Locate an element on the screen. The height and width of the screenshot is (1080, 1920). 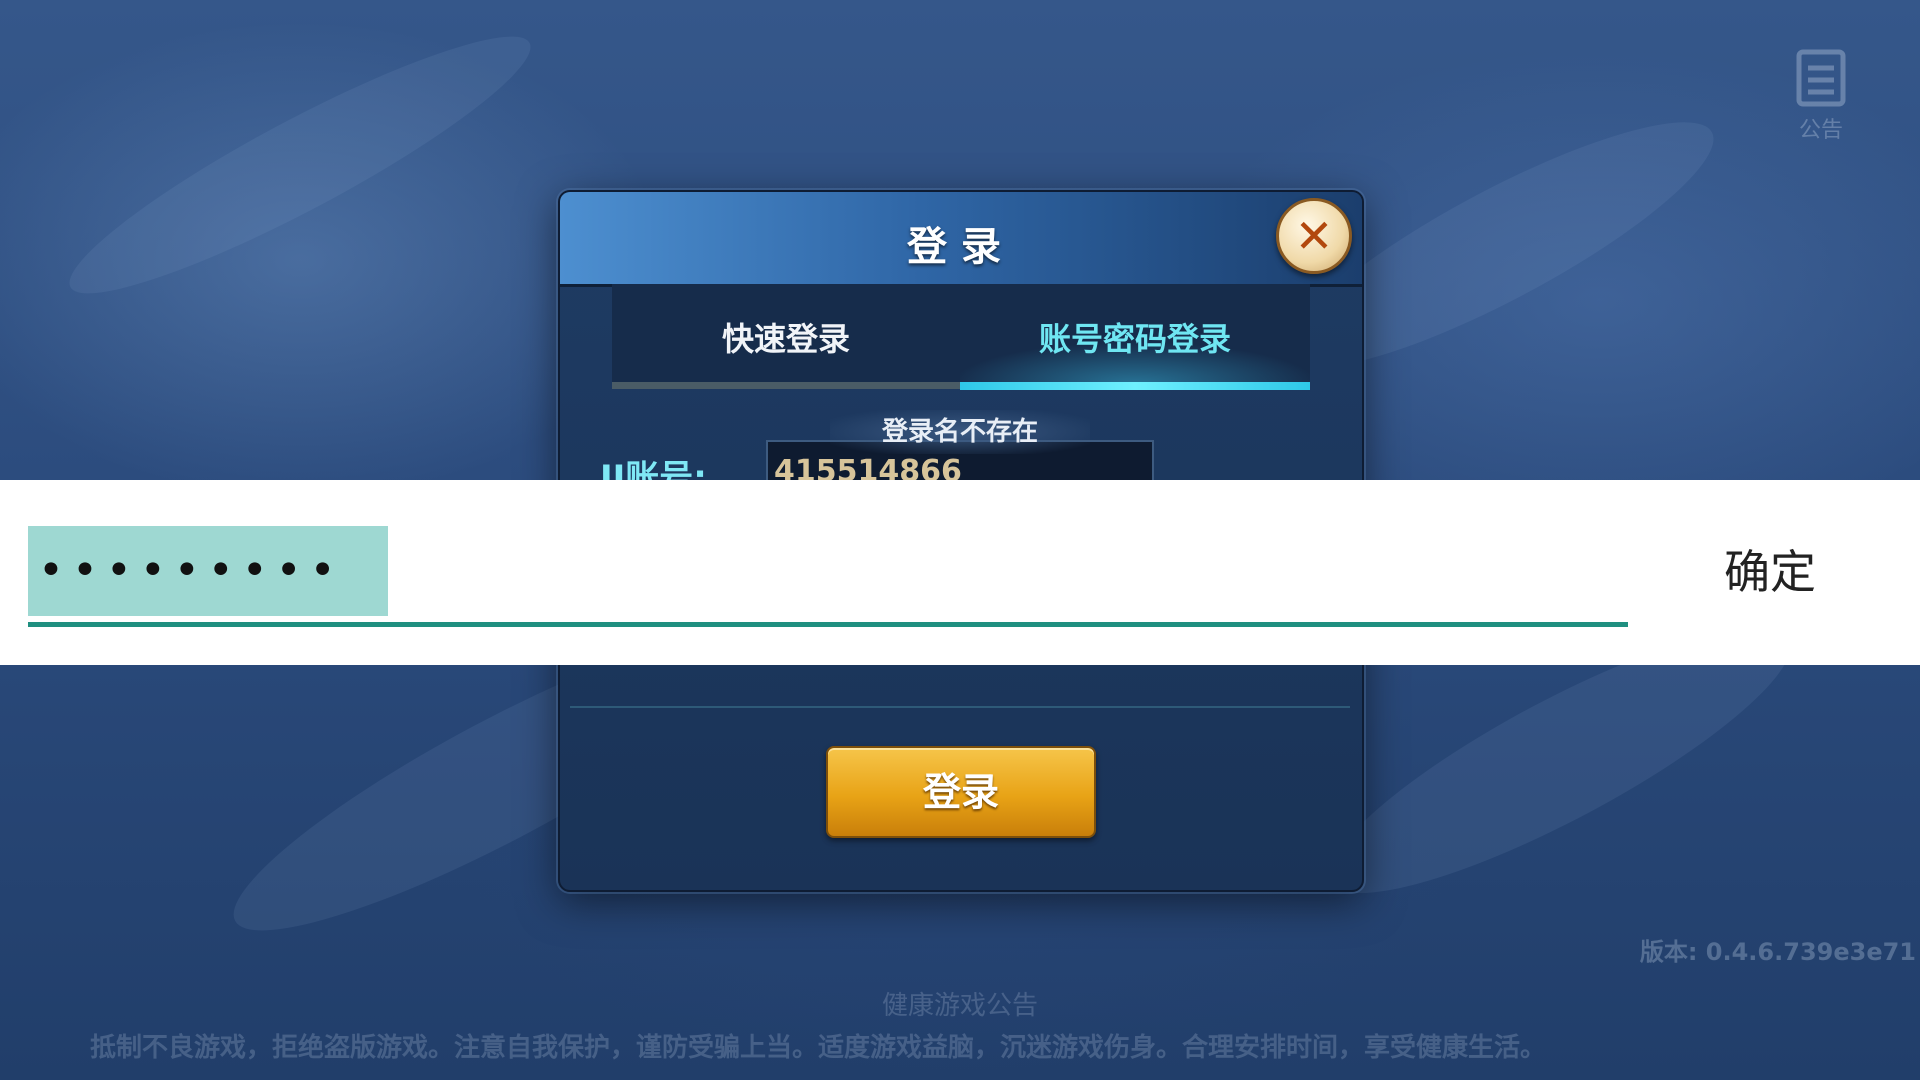
dialog-title: 登录 is located at coordinates (961, 247).